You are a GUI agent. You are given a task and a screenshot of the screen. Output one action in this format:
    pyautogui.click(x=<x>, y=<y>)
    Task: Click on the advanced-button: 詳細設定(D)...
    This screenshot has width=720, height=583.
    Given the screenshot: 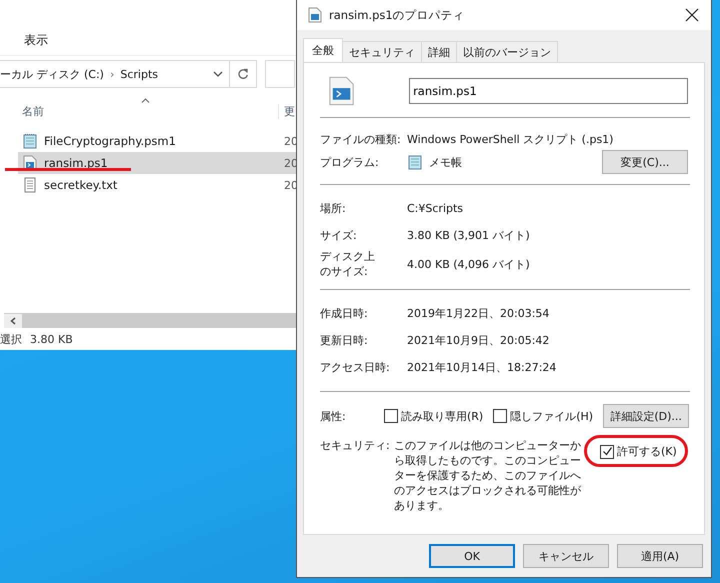 What is the action you would take?
    pyautogui.click(x=646, y=416)
    